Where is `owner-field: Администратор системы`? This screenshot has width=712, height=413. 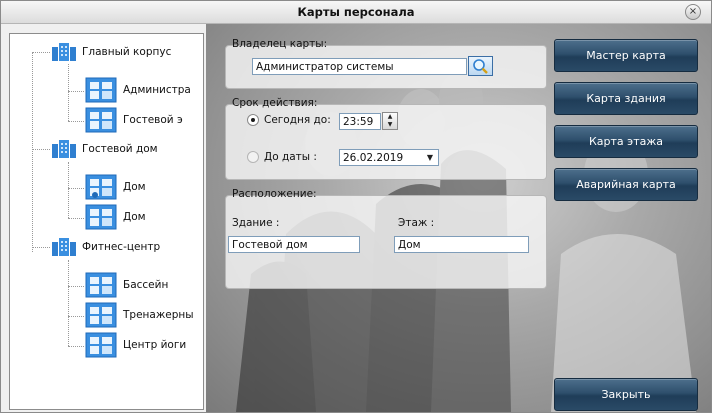 owner-field: Администратор системы is located at coordinates (359, 66).